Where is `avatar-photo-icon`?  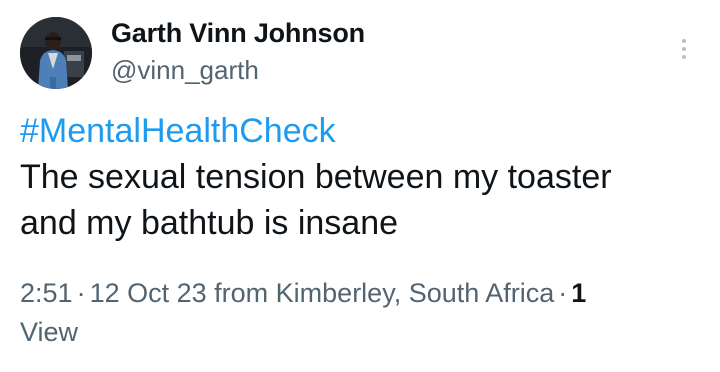
avatar-photo-icon is located at coordinates (56, 53).